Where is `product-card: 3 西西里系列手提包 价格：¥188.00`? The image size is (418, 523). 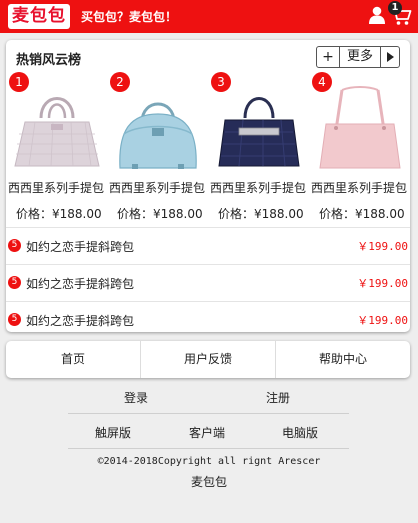
product-card: 3 西西里系列手提包 价格：¥188.00 is located at coordinates (258, 145).